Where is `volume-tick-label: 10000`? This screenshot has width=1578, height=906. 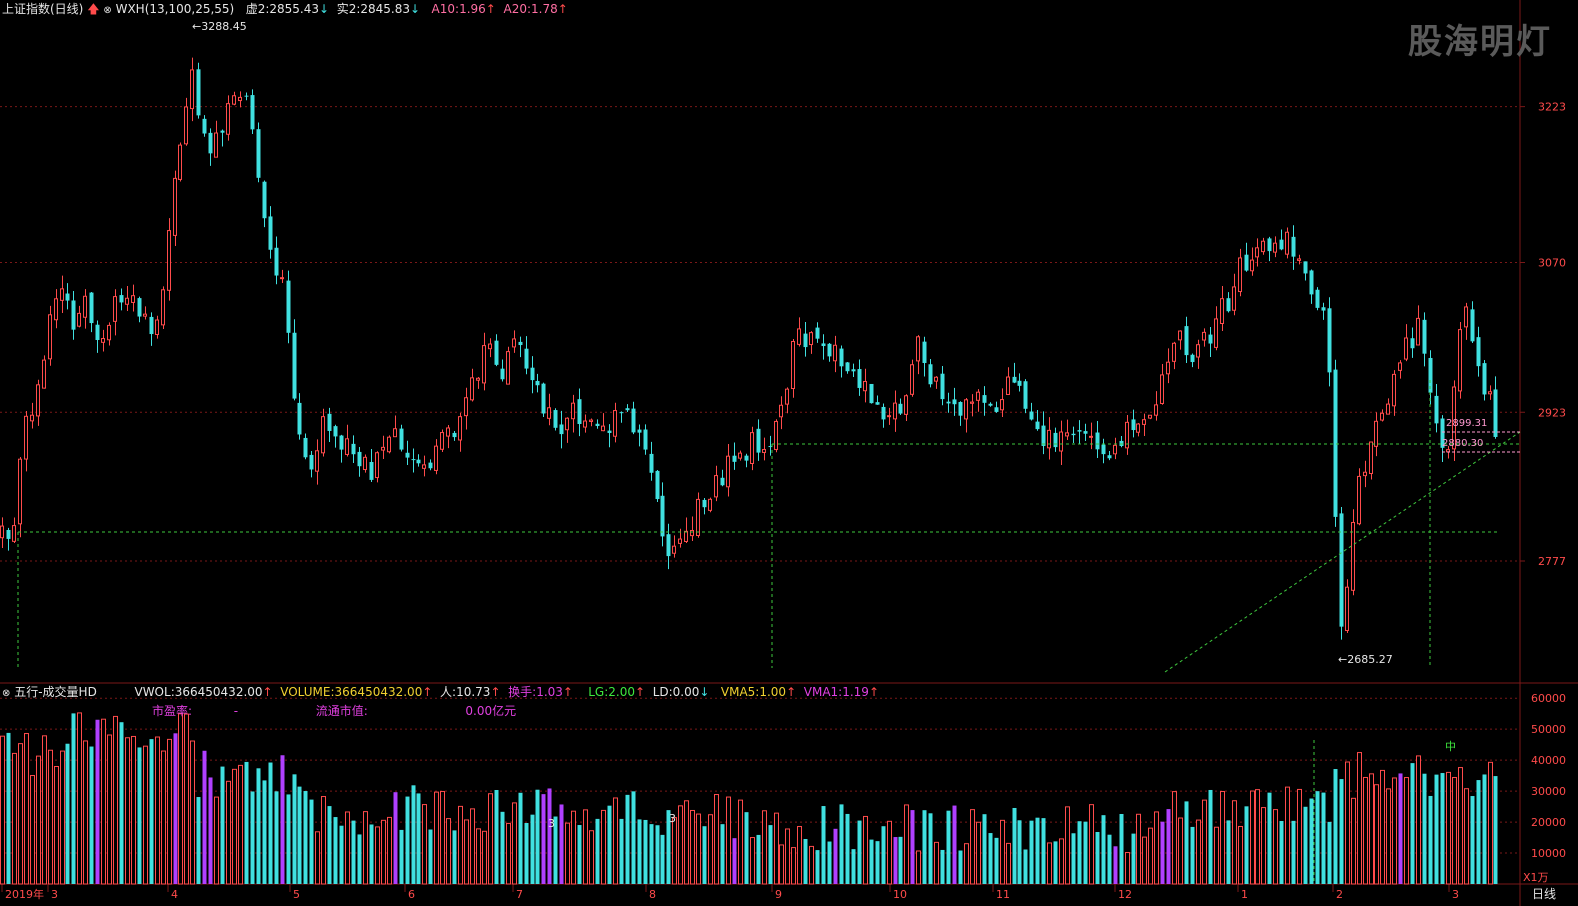 volume-tick-label: 10000 is located at coordinates (1548, 853).